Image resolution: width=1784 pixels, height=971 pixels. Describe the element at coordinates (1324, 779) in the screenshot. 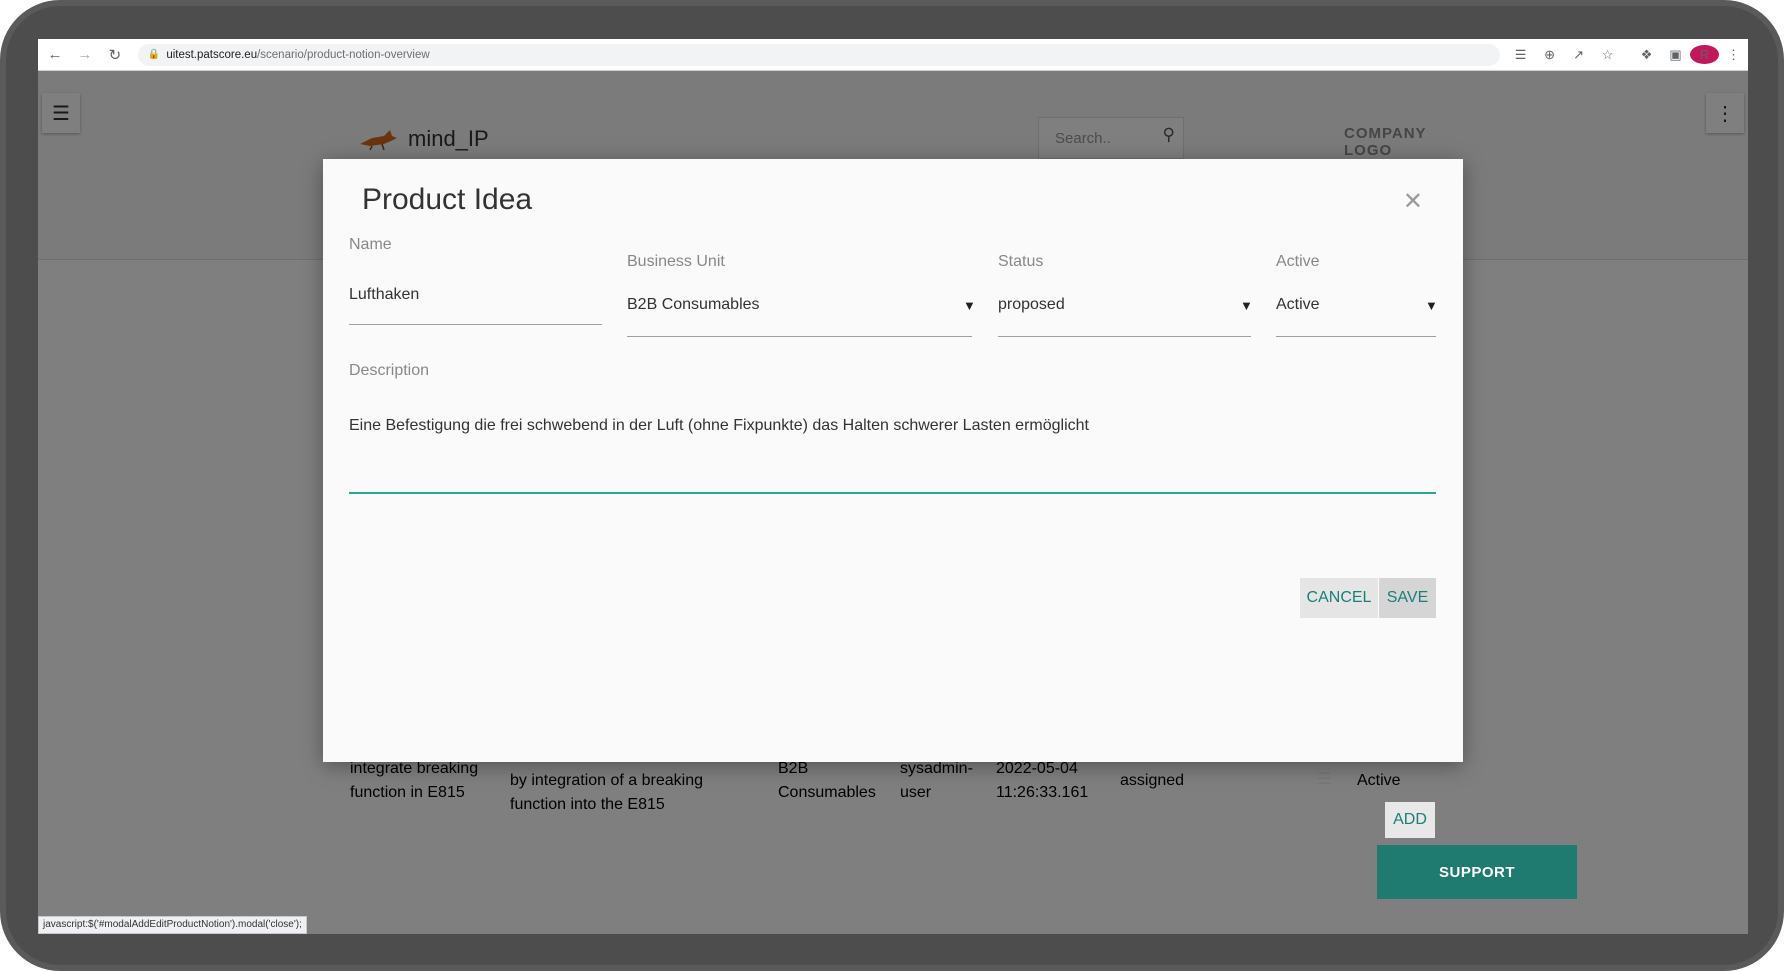

I see `list-icon: ☰` at that location.